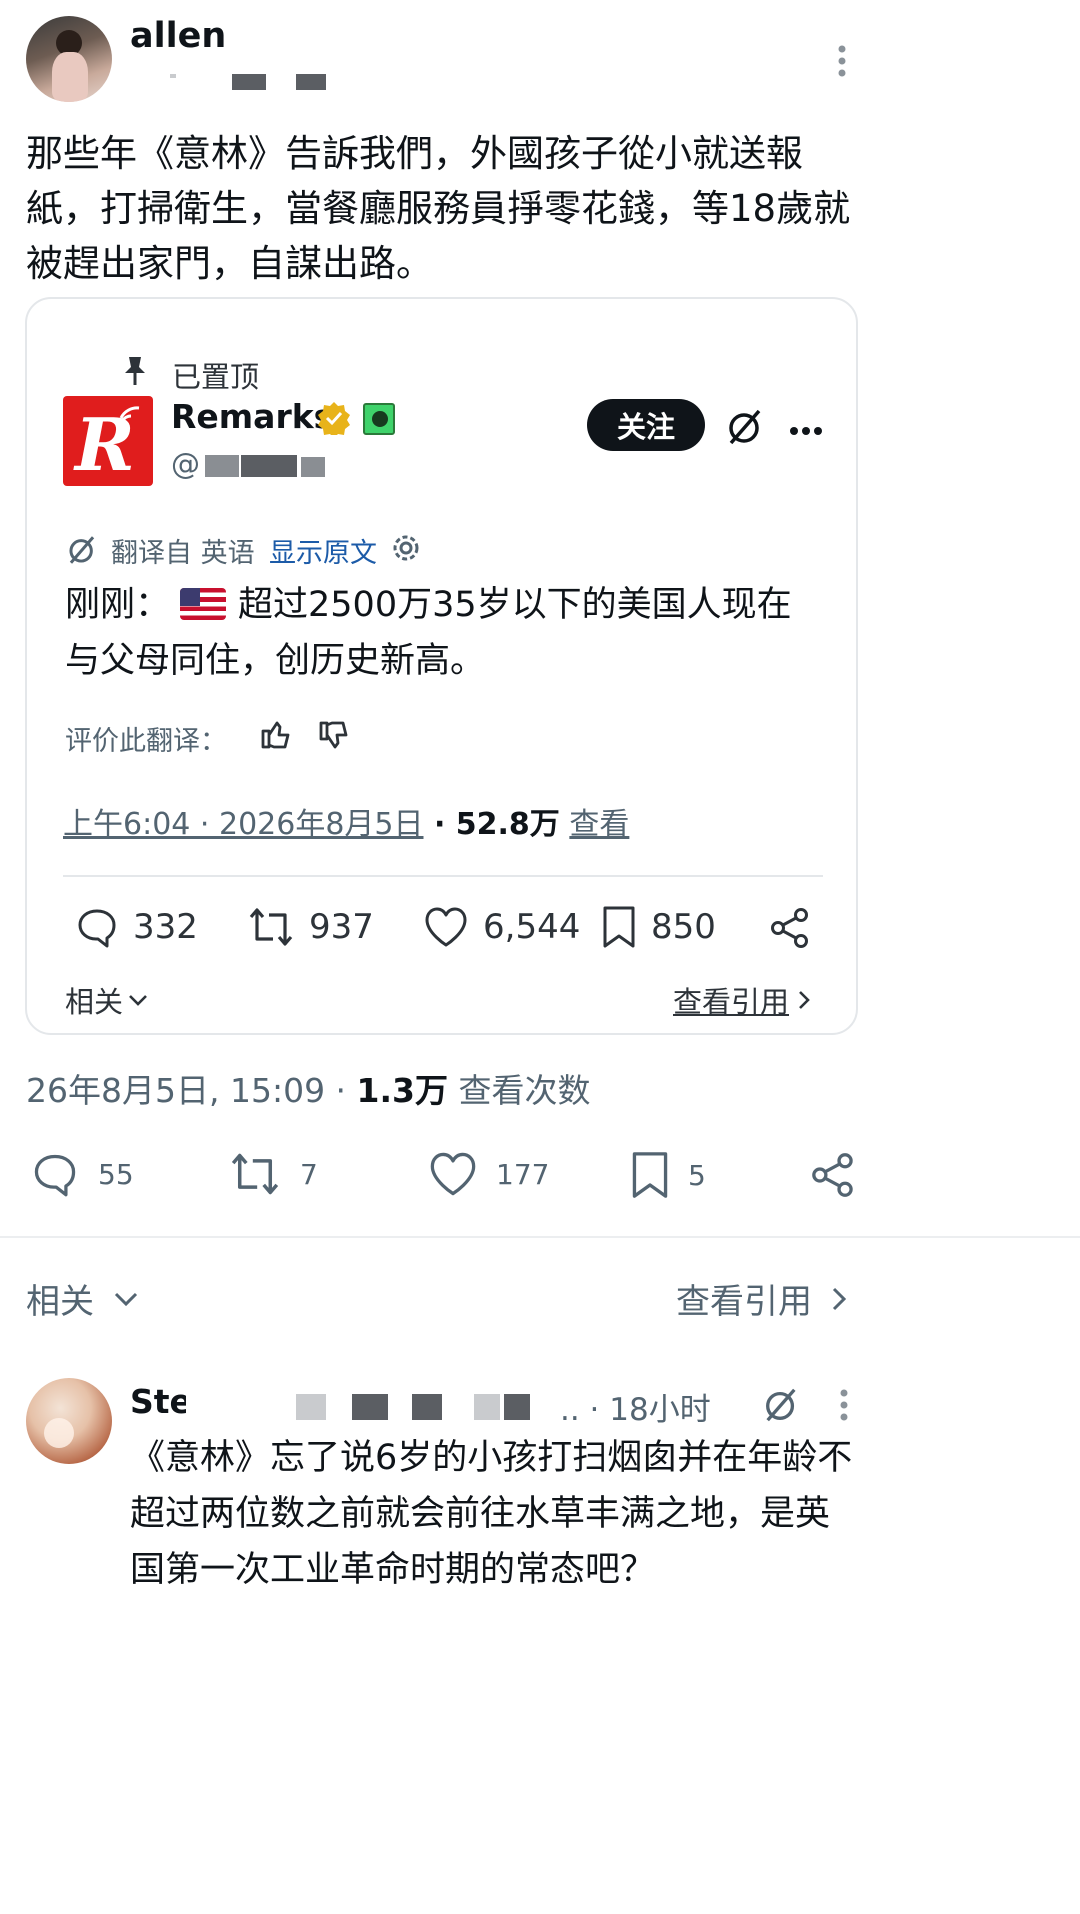 This screenshot has width=1080, height=1914. I want to click on quoted-timestamp-row: 上午6:04 · 2026年8月5日 · 52.8万 查看, so click(346, 821).